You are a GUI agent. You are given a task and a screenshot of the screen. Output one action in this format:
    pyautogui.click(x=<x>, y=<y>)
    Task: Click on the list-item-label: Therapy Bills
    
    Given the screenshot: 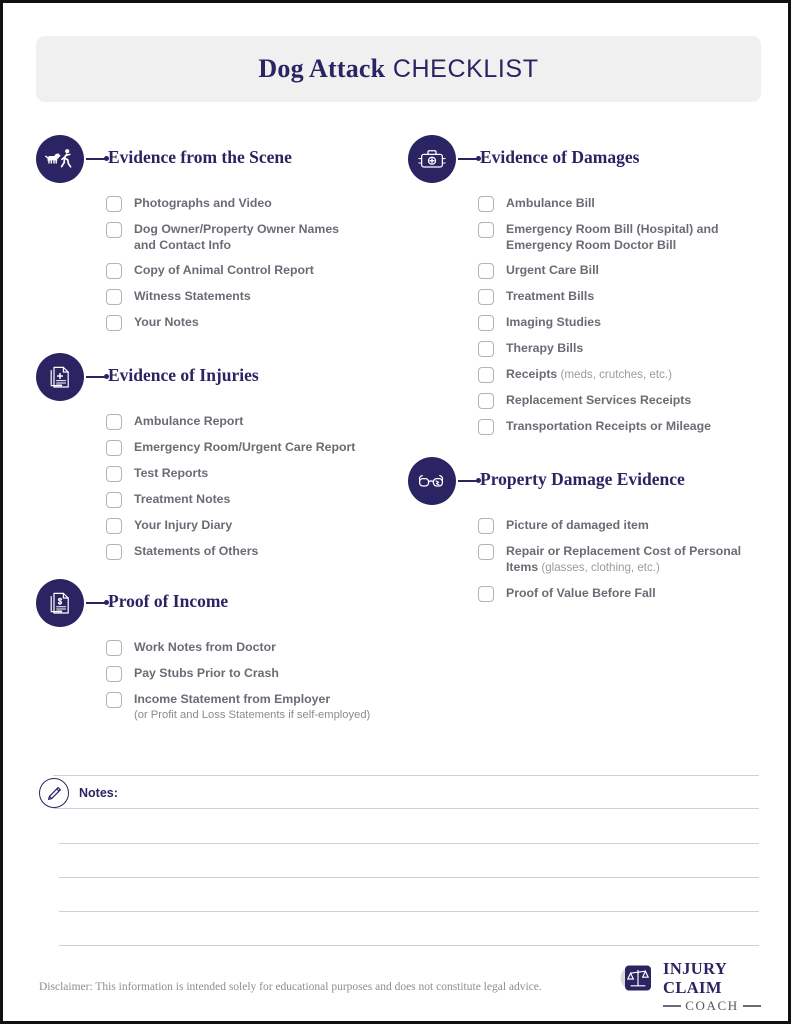 What is the action you would take?
    pyautogui.click(x=545, y=348)
    